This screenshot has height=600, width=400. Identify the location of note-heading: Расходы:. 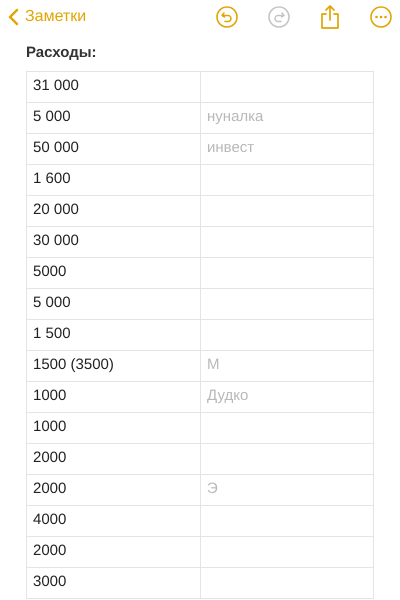
(62, 53).